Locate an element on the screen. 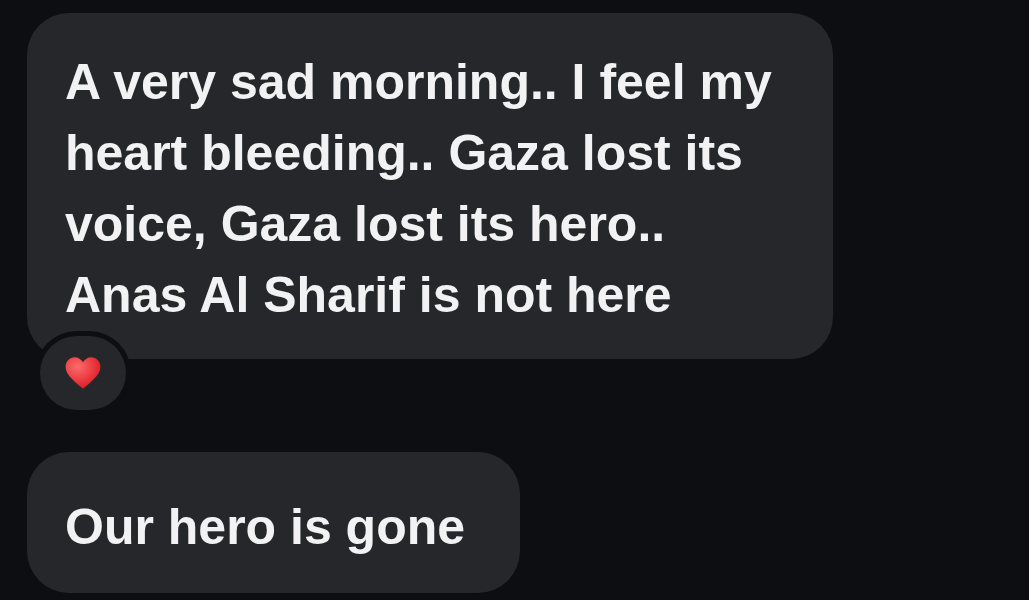 The image size is (1029, 600). heart-icon is located at coordinates (83, 373).